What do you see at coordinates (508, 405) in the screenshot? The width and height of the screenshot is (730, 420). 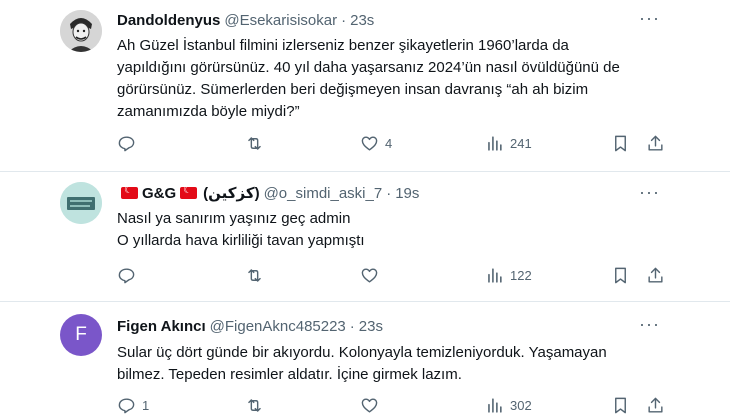 I see `views-button: 302` at bounding box center [508, 405].